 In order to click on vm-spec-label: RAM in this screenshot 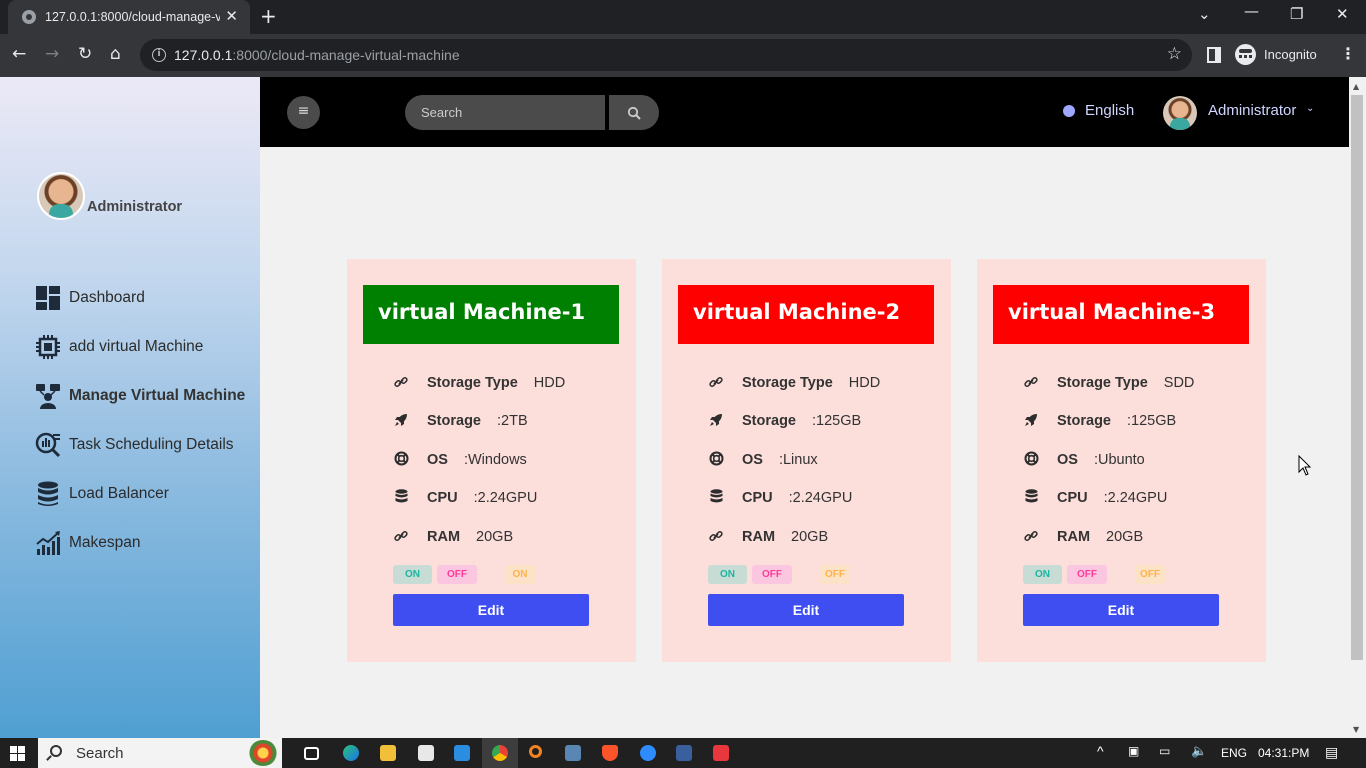, I will do `click(444, 537)`.